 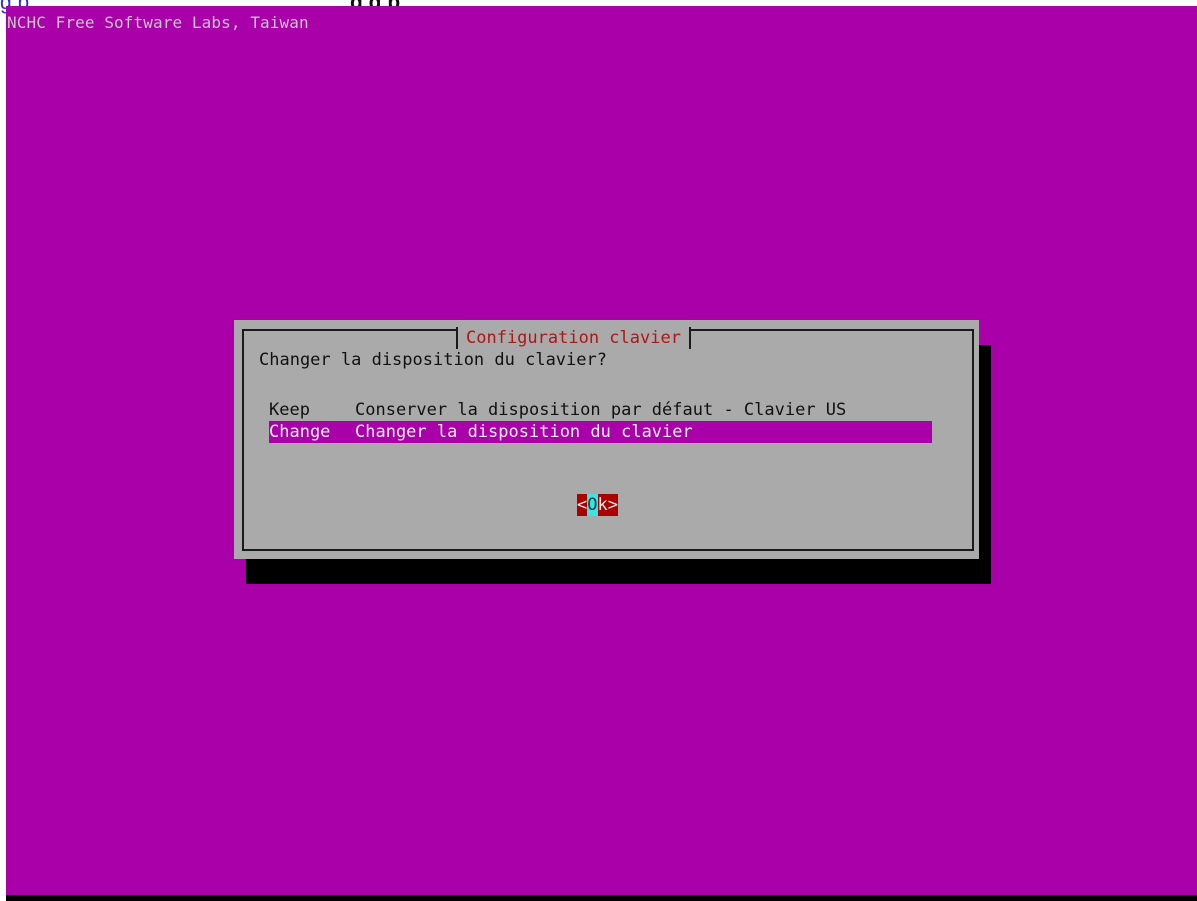 I want to click on menu-item-key: Keep, so click(x=289, y=410).